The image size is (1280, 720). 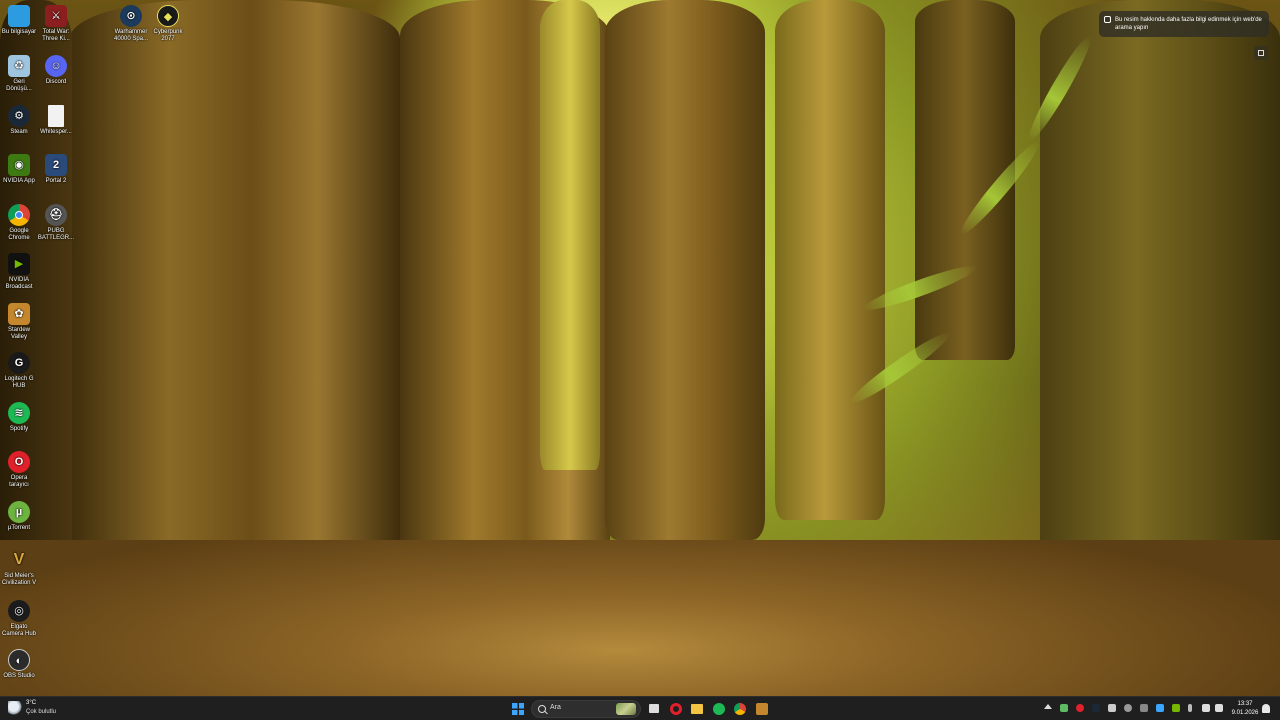 I want to click on task-view-button, so click(x=654, y=709).